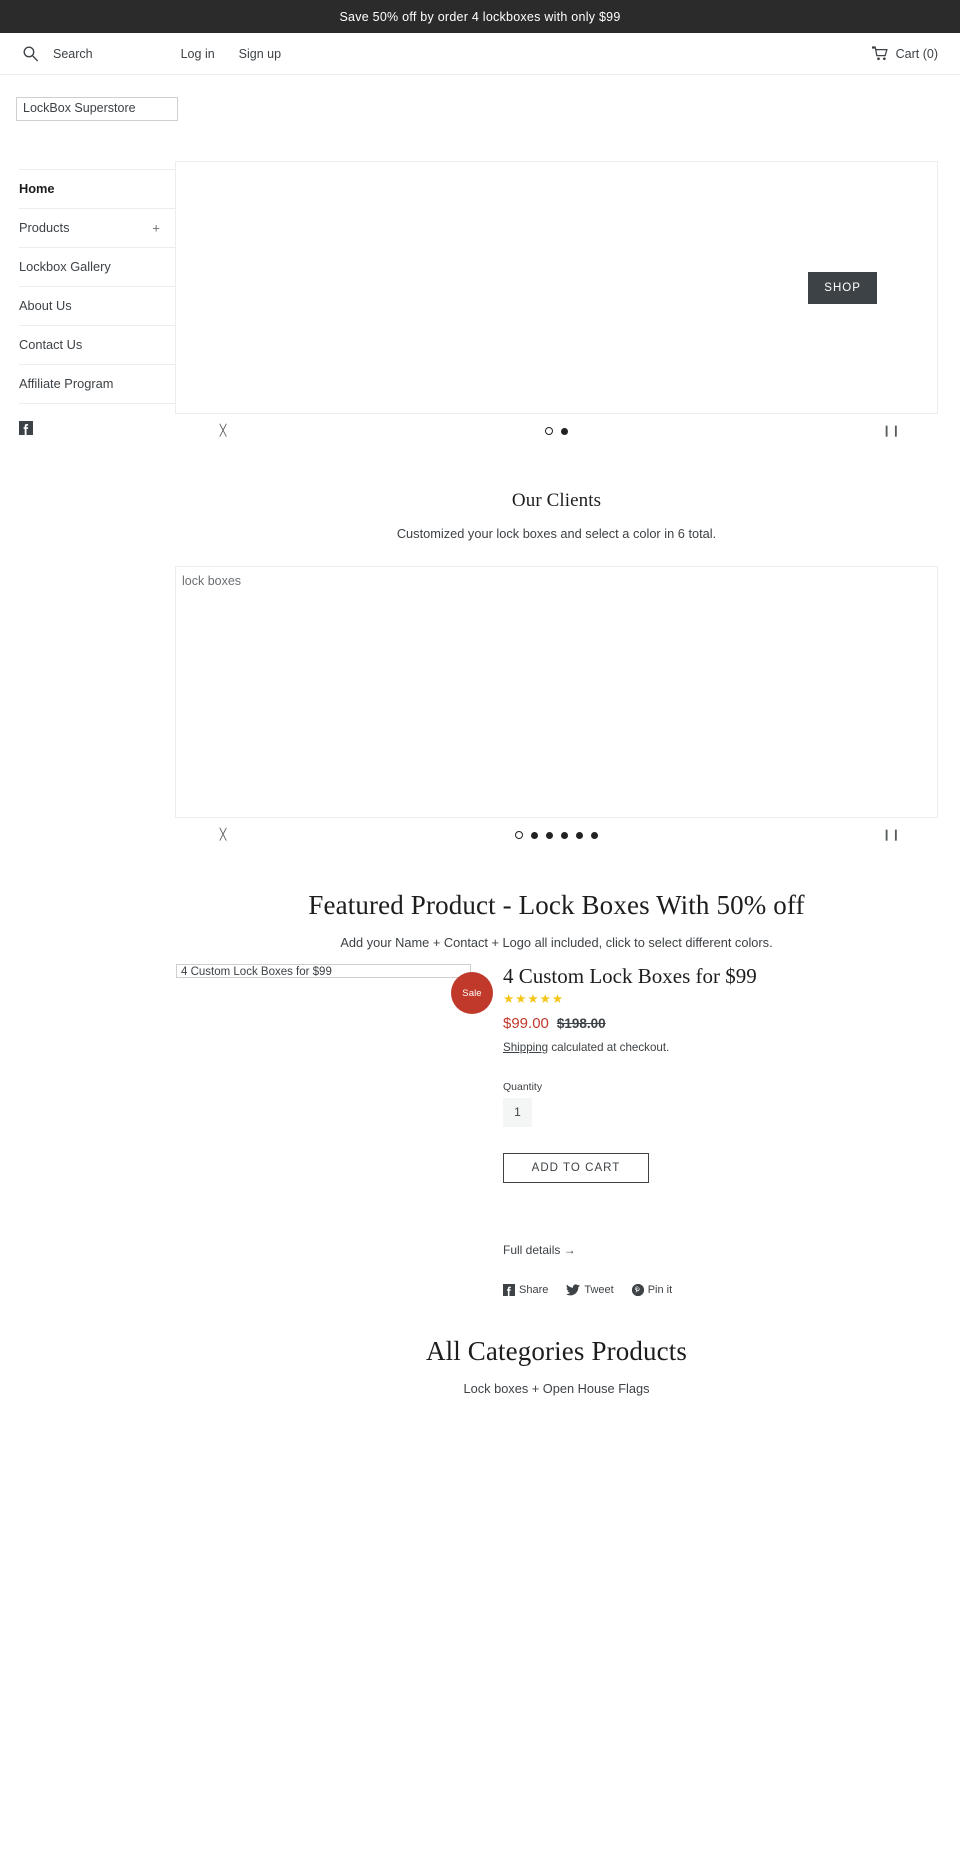 Image resolution: width=960 pixels, height=1875 pixels. I want to click on sidebar-item-contact-us-label: Contact Us, so click(97, 345).